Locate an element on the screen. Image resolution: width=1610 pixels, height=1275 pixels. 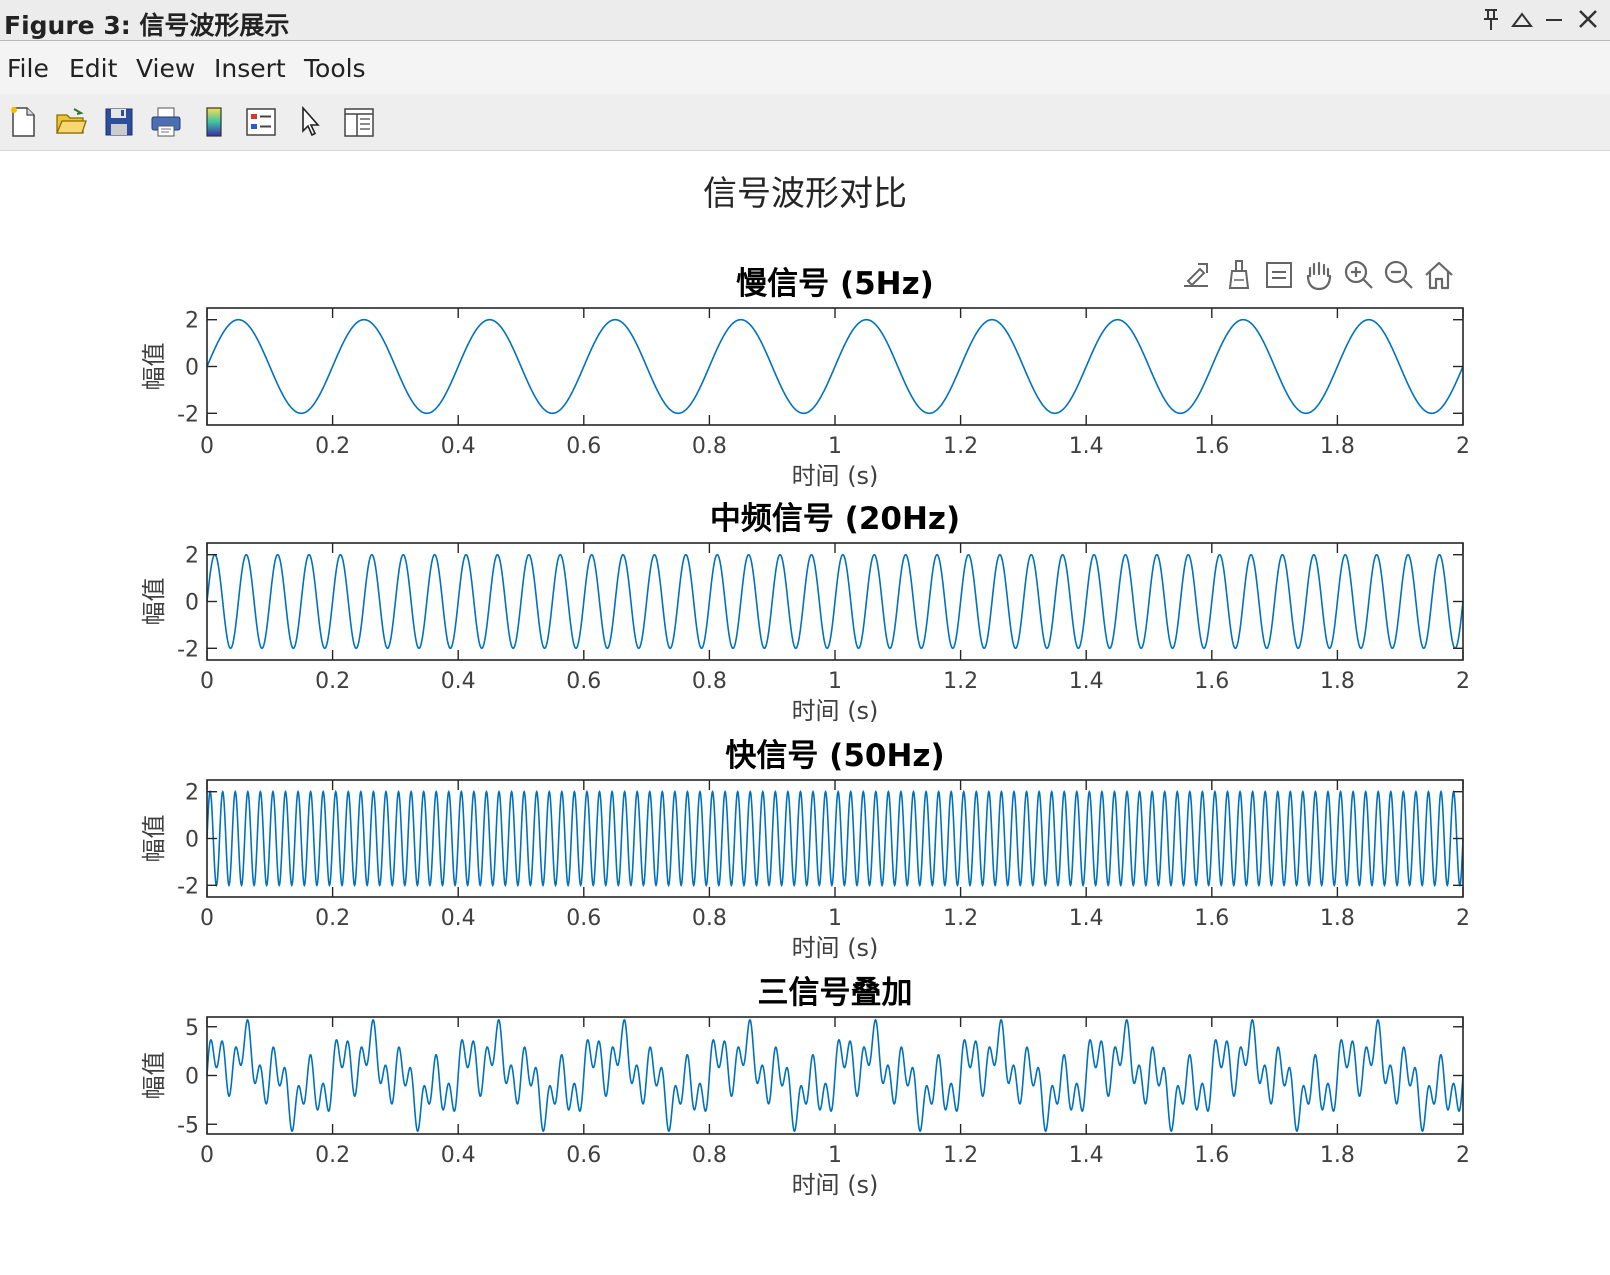
brush-icon is located at coordinates (1239, 275).